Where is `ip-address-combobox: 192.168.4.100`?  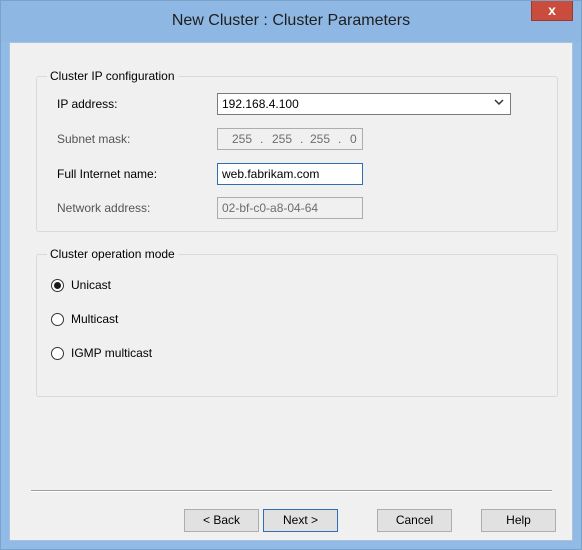 ip-address-combobox: 192.168.4.100 is located at coordinates (364, 104).